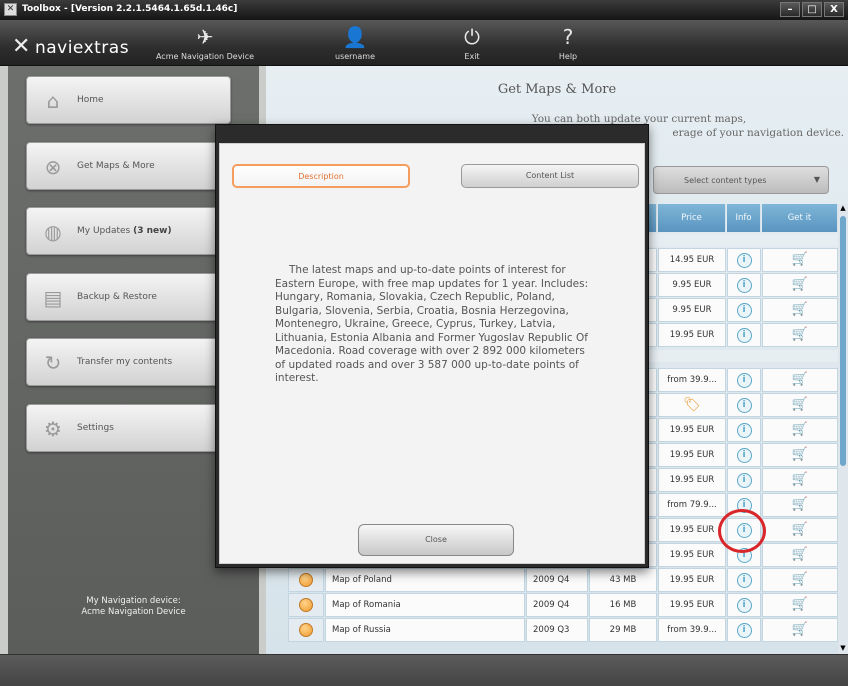  I want to click on status-bar, so click(424, 670).